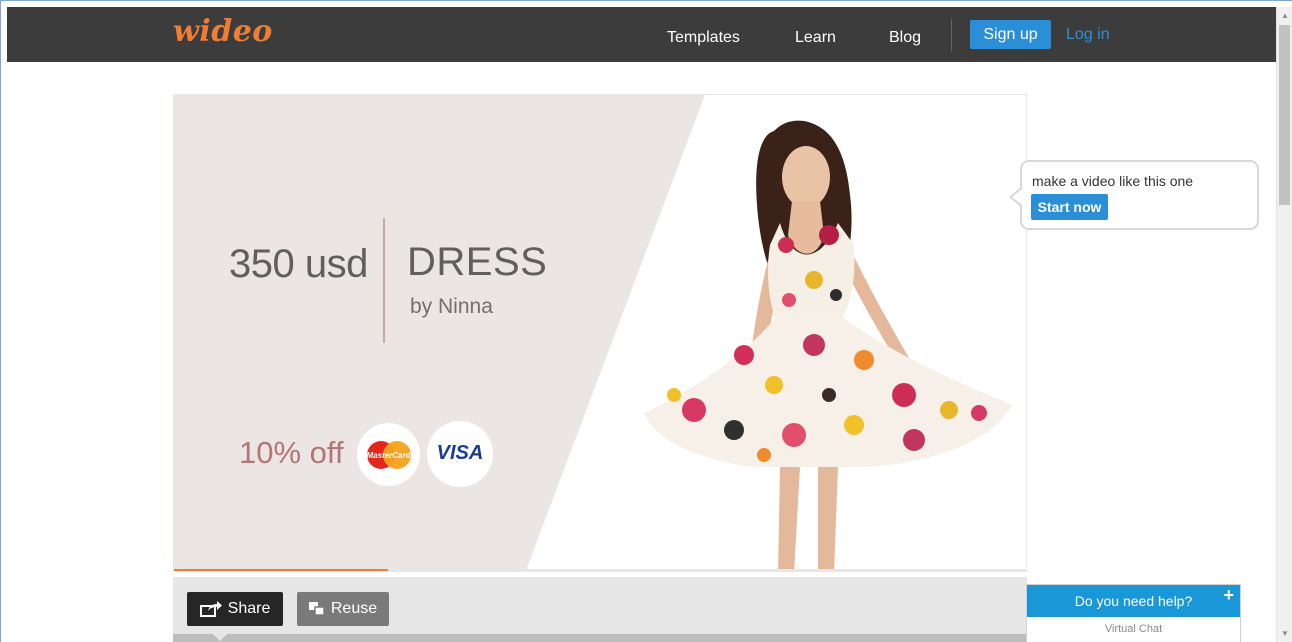 The height and width of the screenshot is (642, 1292). Describe the element at coordinates (384, 280) in the screenshot. I see `price-divider` at that location.